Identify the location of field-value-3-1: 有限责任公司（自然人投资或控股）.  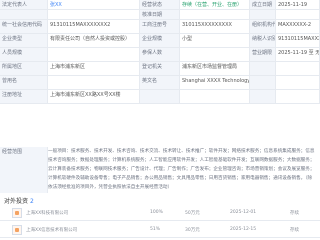
(94, 41).